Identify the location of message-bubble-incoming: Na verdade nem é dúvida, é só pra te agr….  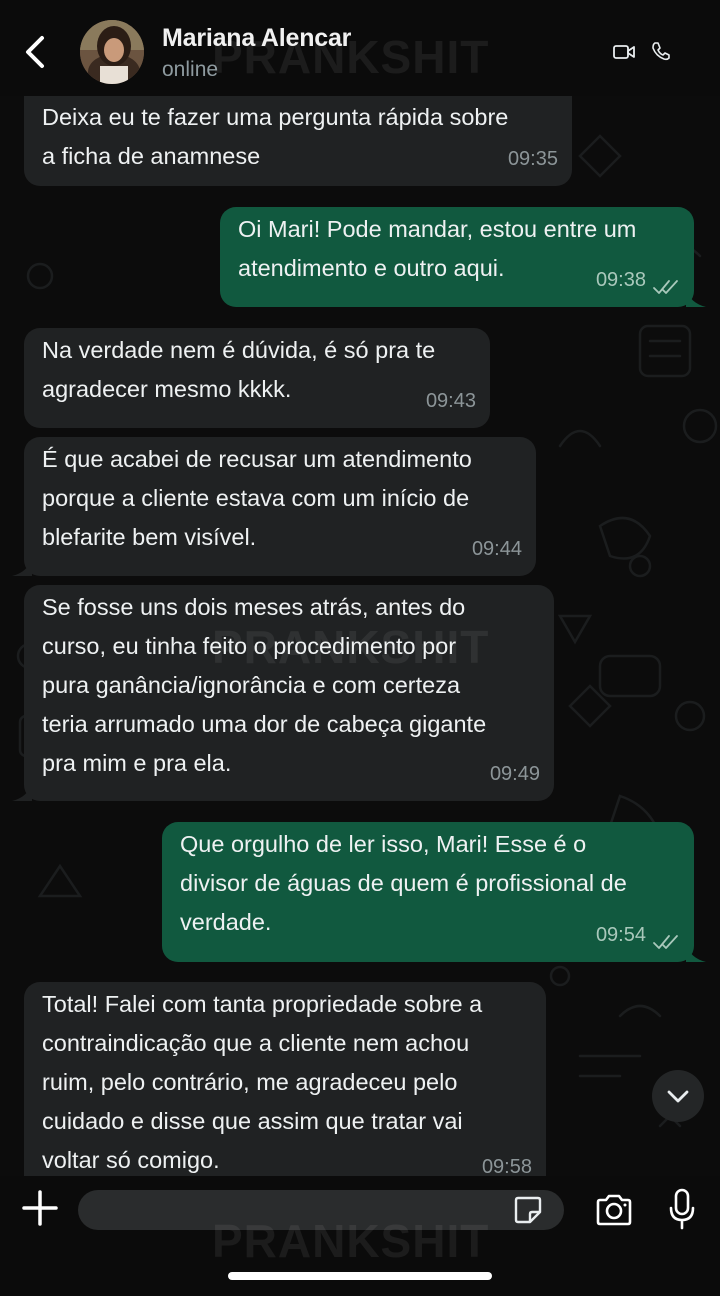
(257, 378).